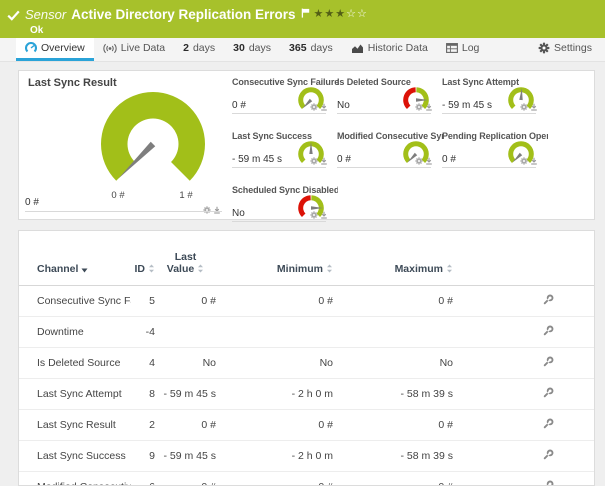  What do you see at coordinates (60, 332) in the screenshot?
I see `channel-name: Downtime` at bounding box center [60, 332].